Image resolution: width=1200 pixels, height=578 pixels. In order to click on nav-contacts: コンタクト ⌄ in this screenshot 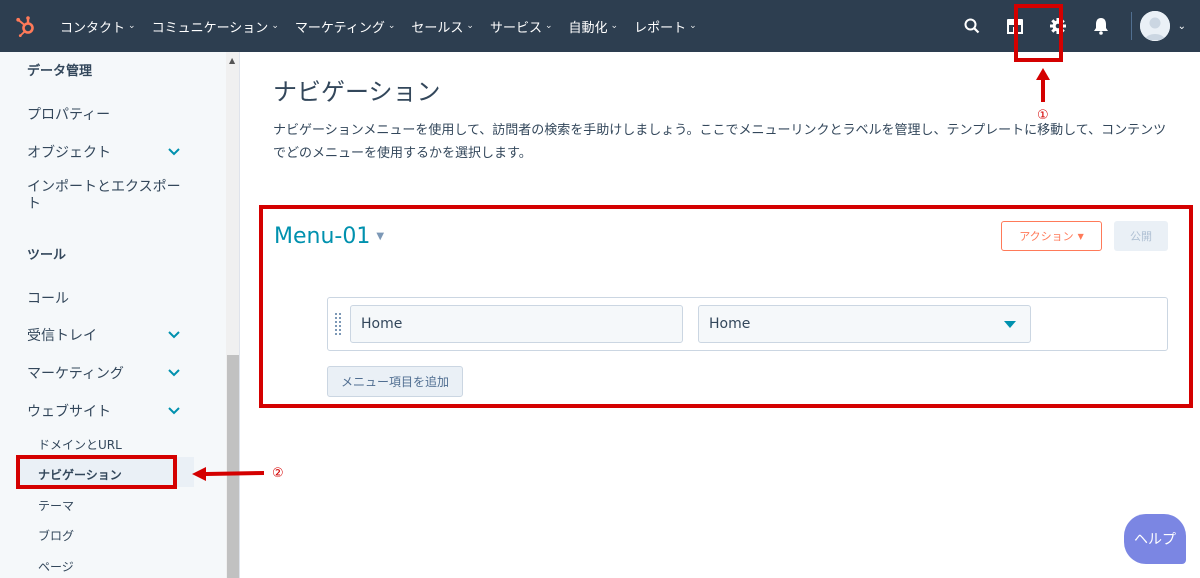, I will do `click(98, 26)`.